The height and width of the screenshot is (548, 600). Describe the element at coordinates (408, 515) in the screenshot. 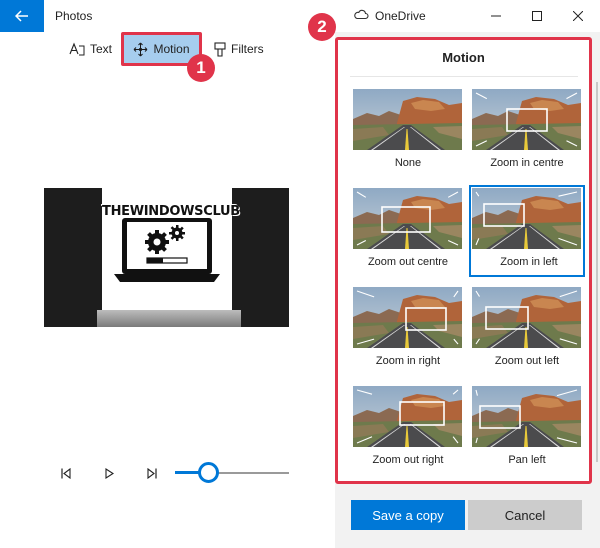

I see `save-copy-button: Save a copy` at that location.